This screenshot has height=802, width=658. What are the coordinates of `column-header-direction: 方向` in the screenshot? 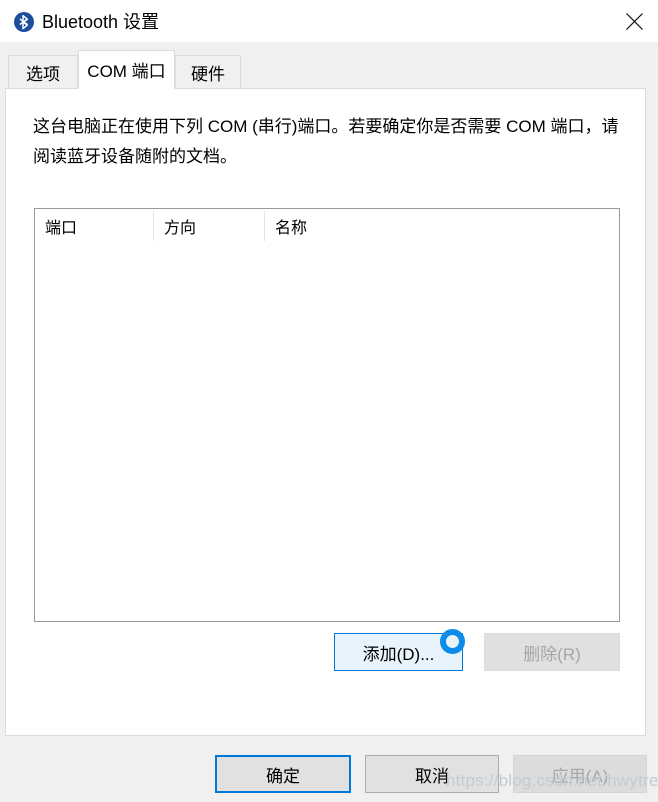 It's located at (209, 226).